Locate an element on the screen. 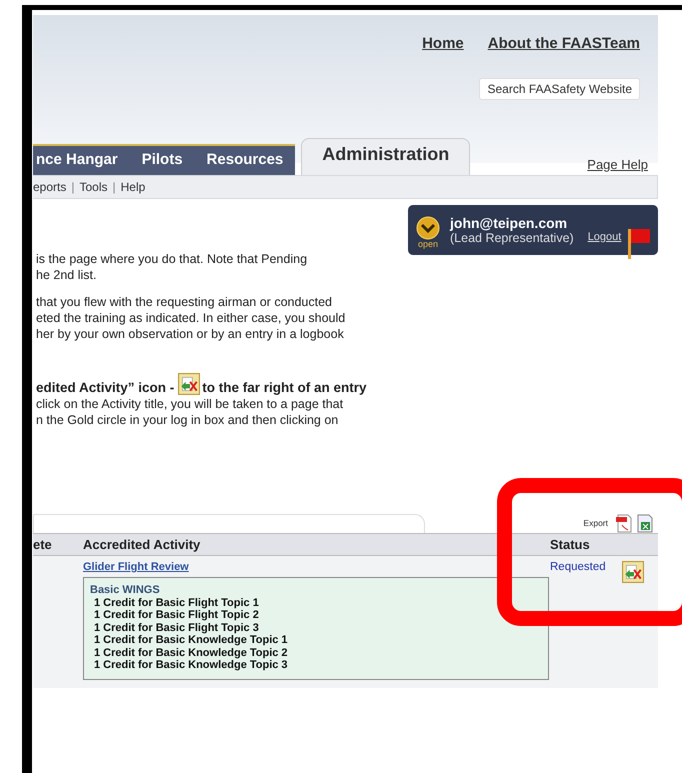 Image resolution: width=682 pixels, height=773 pixels. nav-tab: Resources is located at coordinates (245, 159).